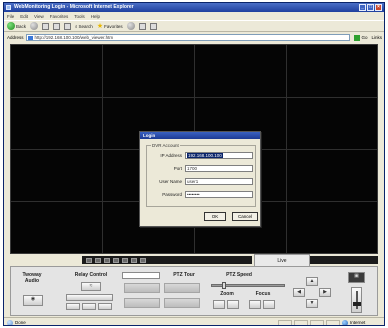 The image size is (388, 328). I want to click on ok-button: OK, so click(215, 216).